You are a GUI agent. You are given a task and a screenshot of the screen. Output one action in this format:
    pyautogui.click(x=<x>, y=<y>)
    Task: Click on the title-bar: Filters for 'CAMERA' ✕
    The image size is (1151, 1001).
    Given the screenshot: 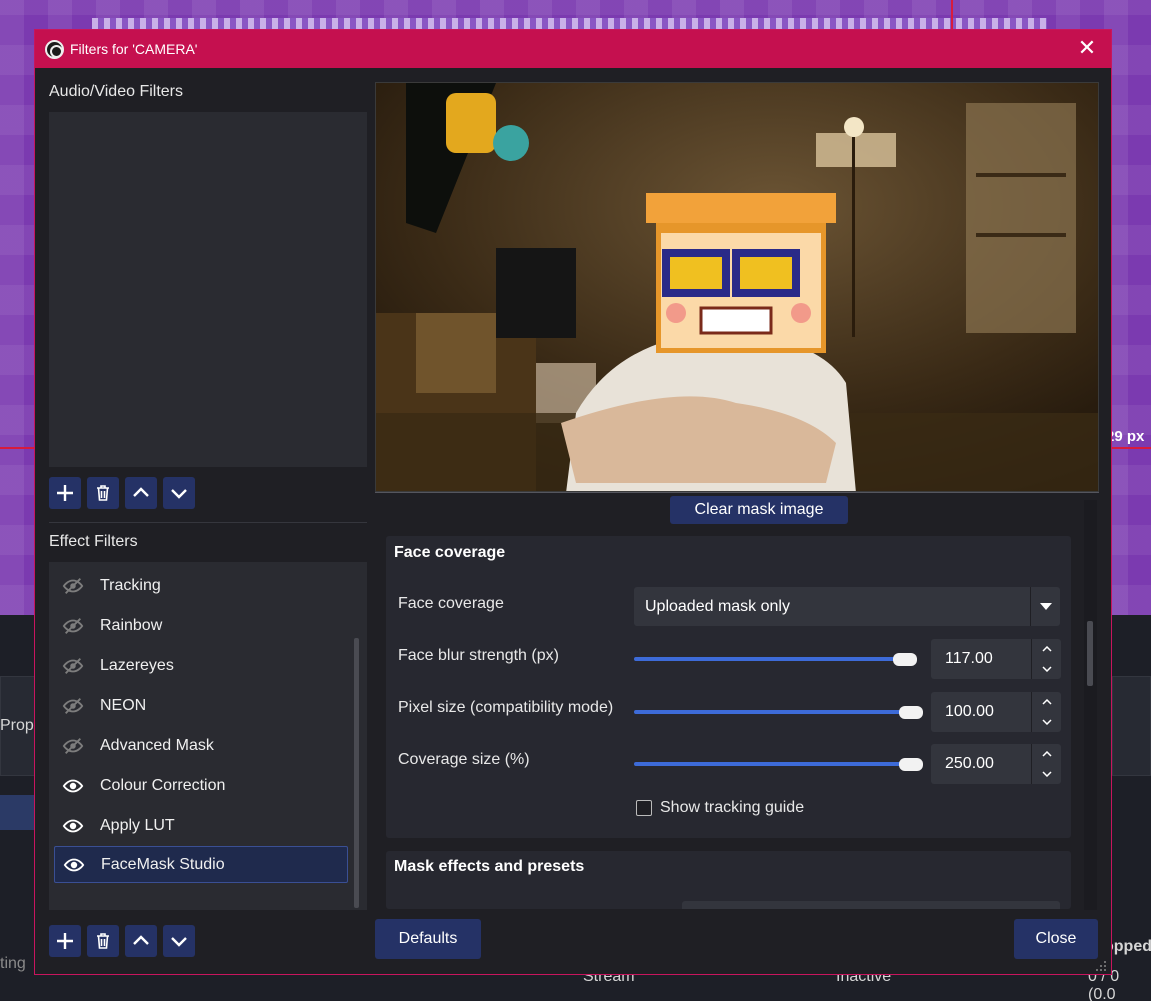 What is the action you would take?
    pyautogui.click(x=573, y=49)
    